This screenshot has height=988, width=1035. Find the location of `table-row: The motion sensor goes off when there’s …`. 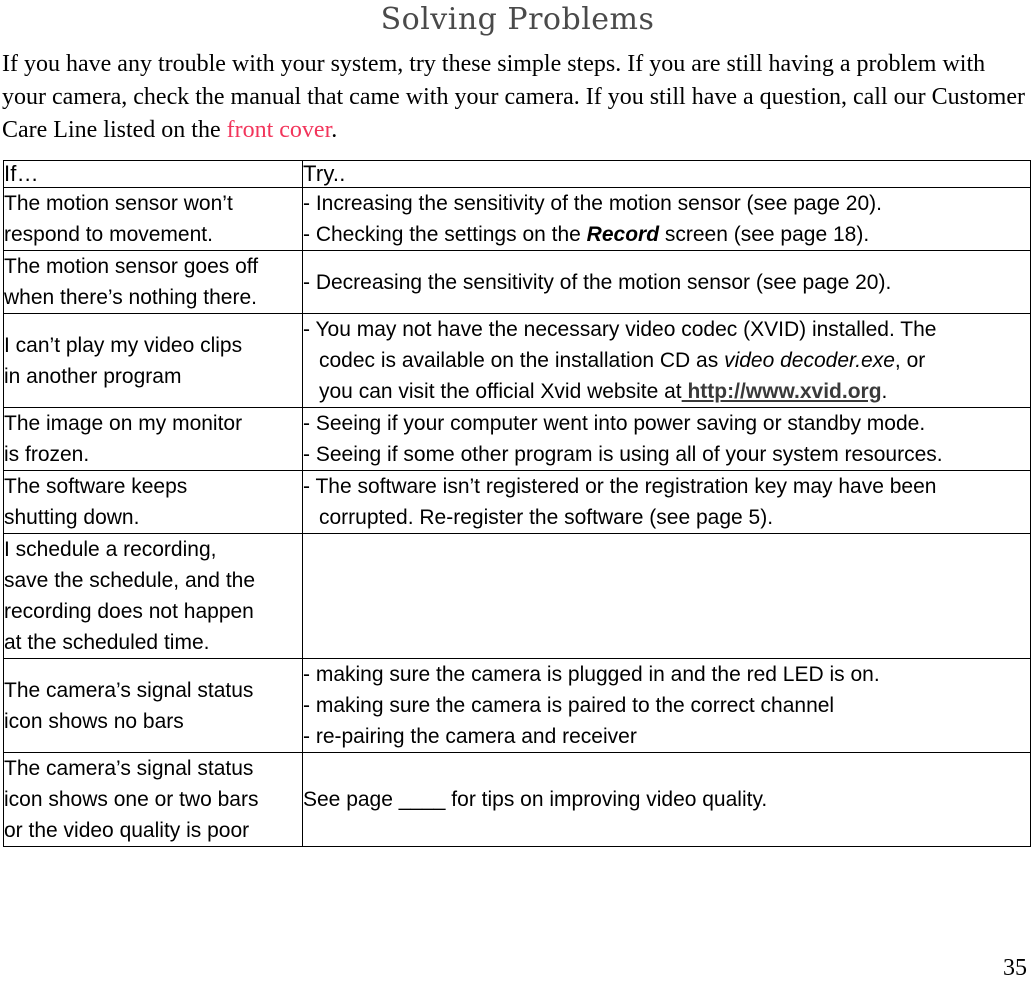

table-row: The motion sensor goes off when there’s … is located at coordinates (517, 282).